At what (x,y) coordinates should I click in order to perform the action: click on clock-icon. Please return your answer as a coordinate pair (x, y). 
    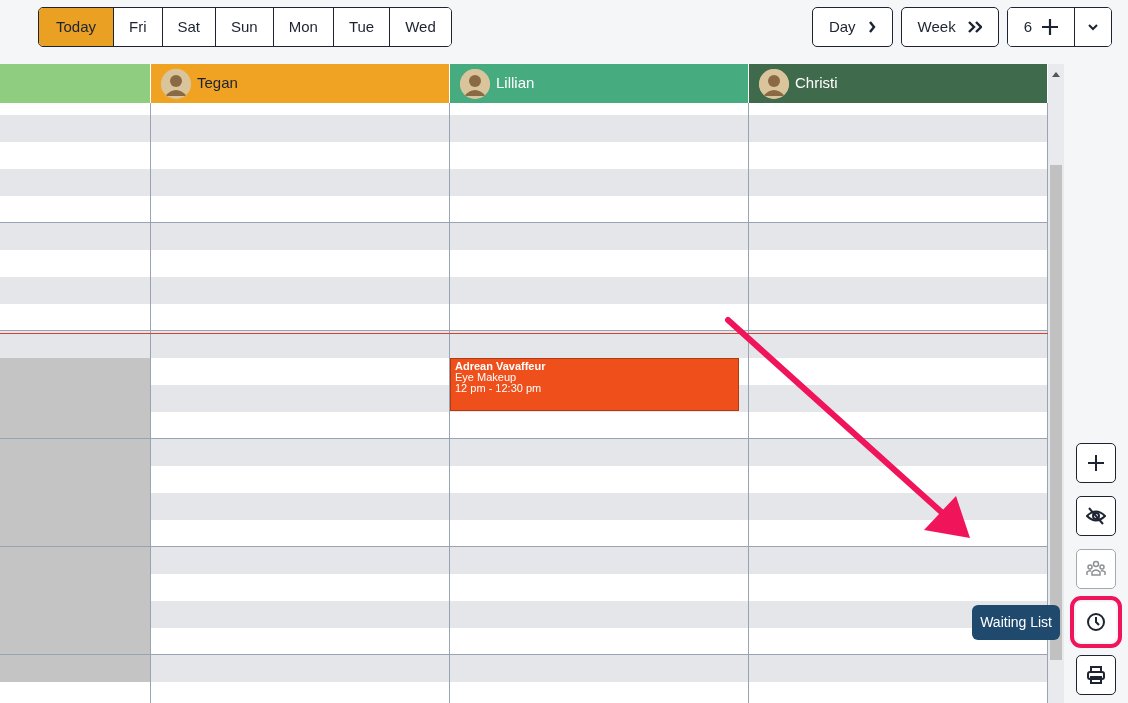
    Looking at the image, I should click on (1096, 622).